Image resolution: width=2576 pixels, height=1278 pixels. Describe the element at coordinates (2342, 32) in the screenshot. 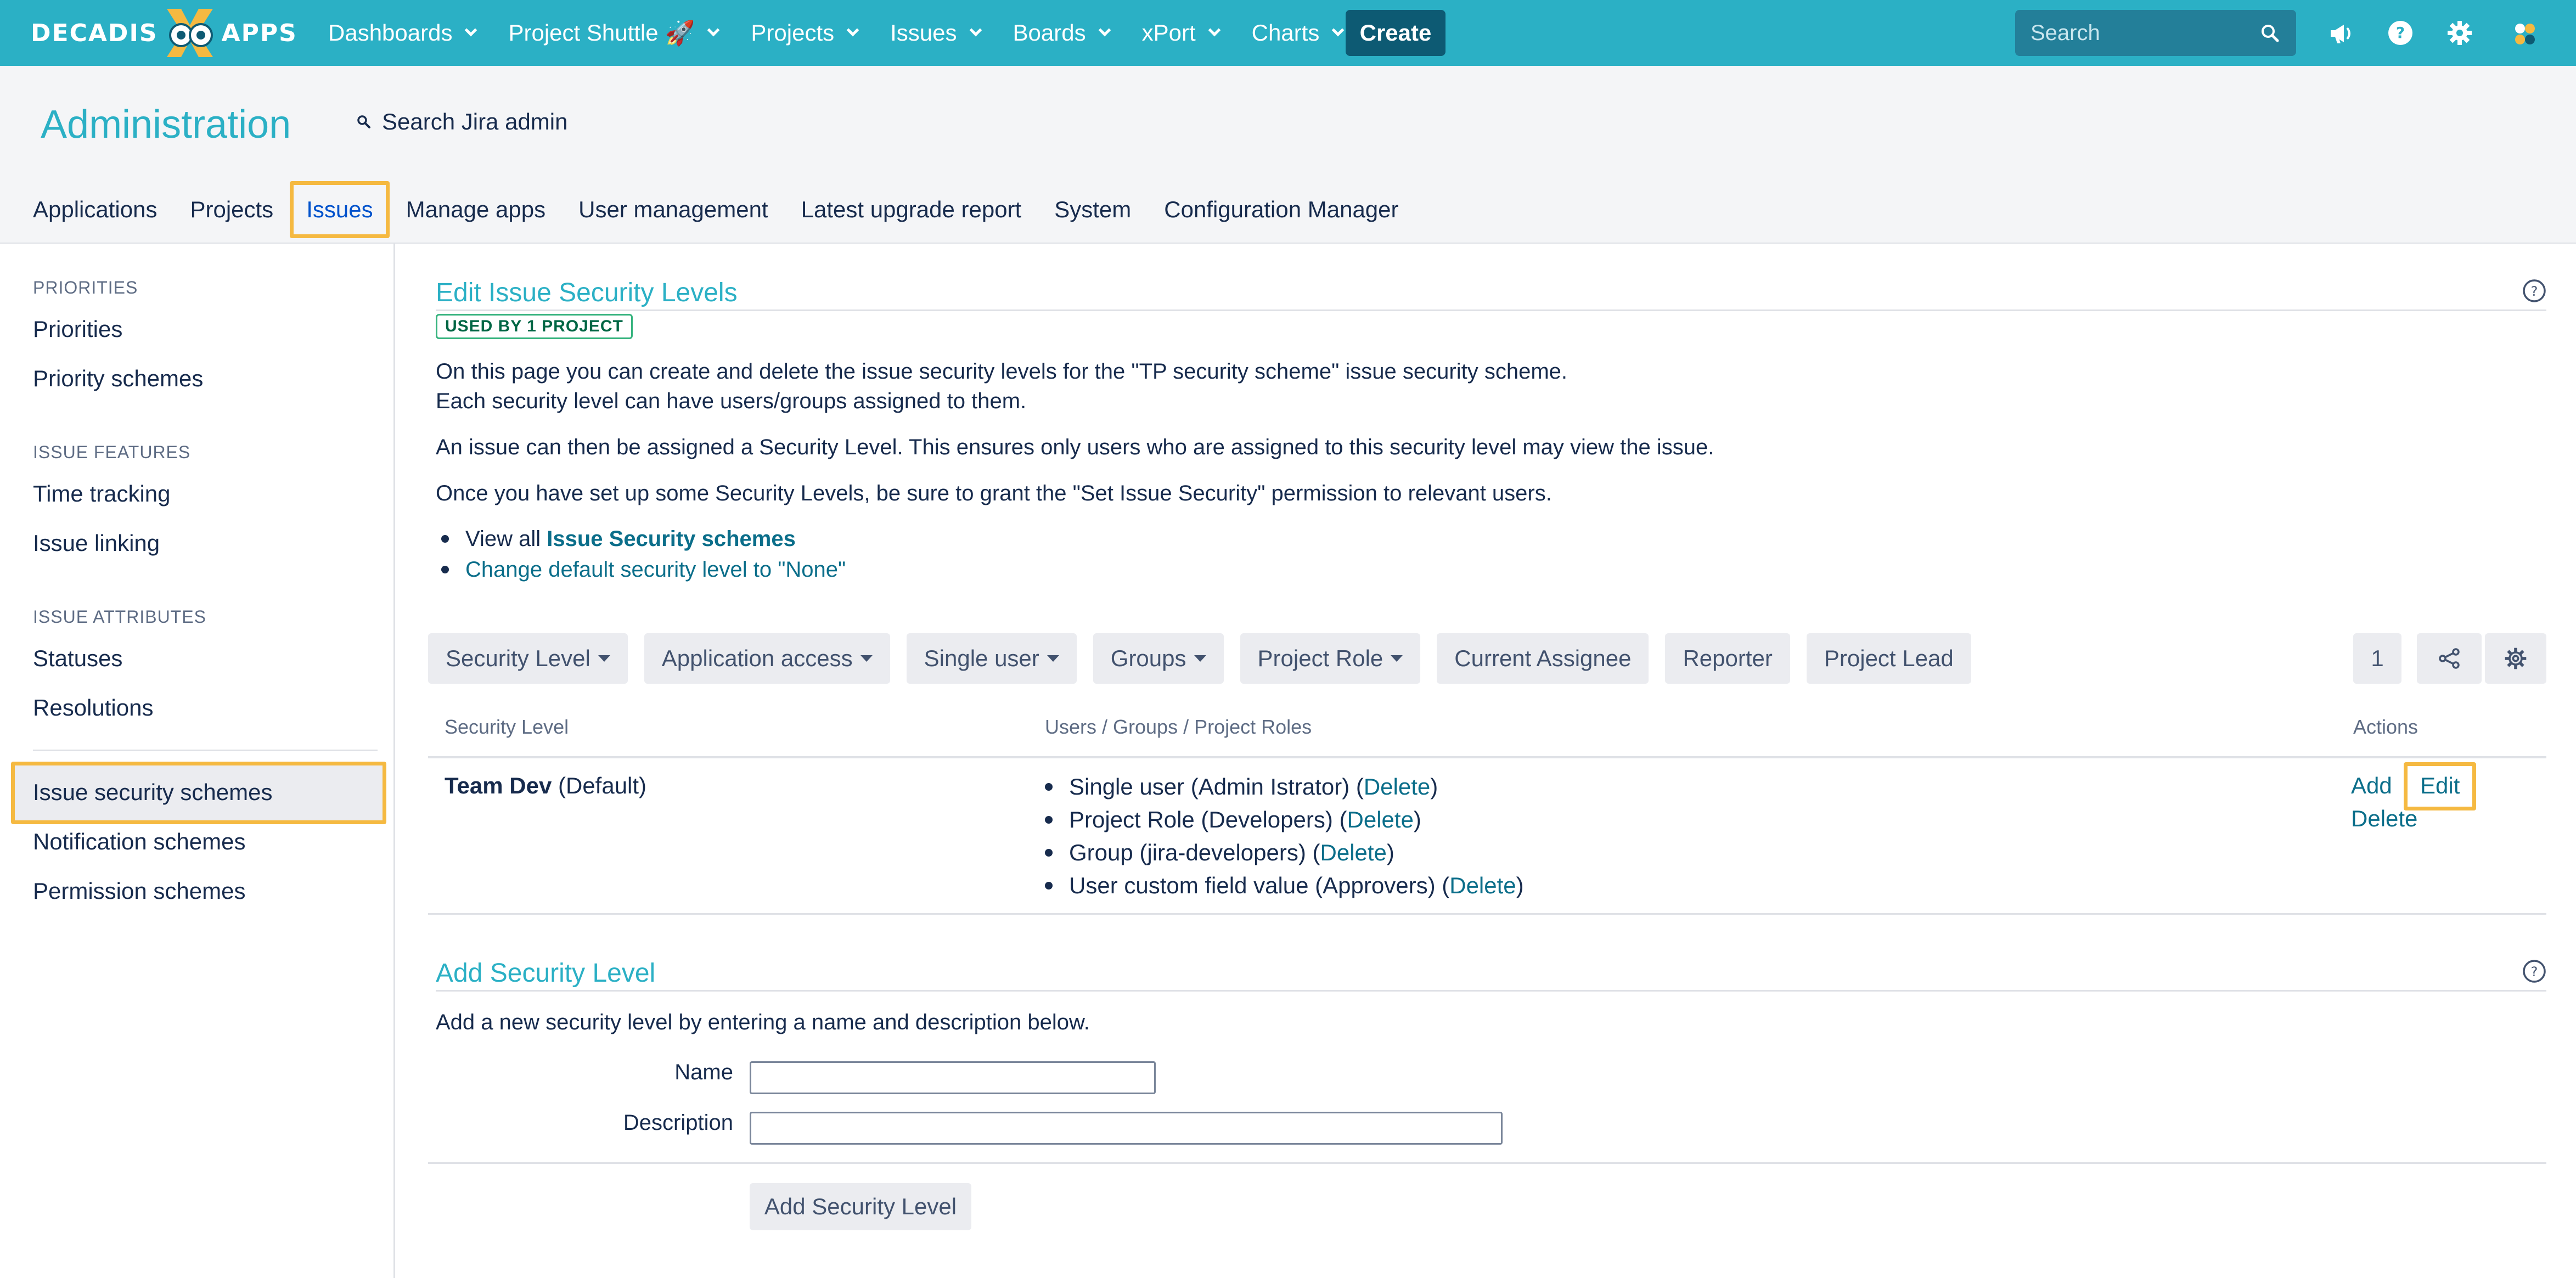

I see `megaphone-icon` at that location.